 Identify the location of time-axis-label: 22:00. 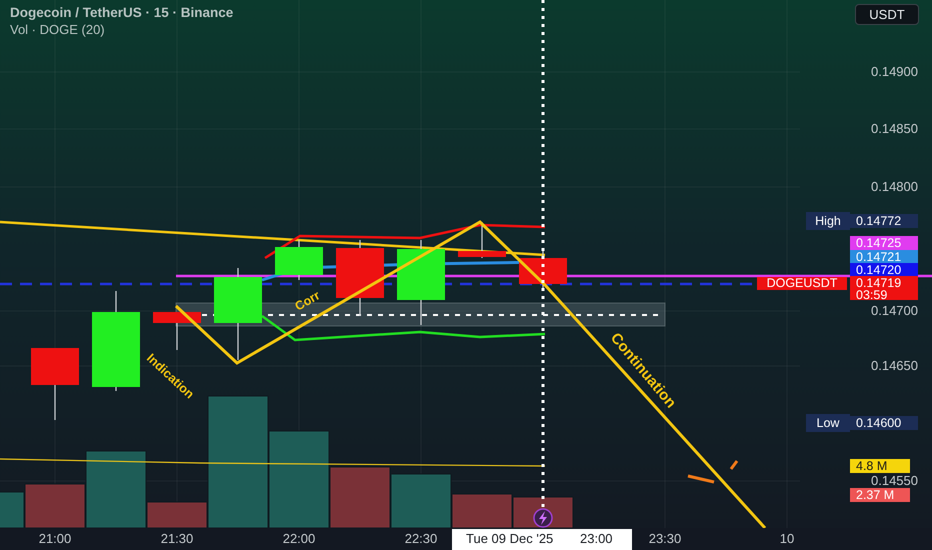
(299, 538).